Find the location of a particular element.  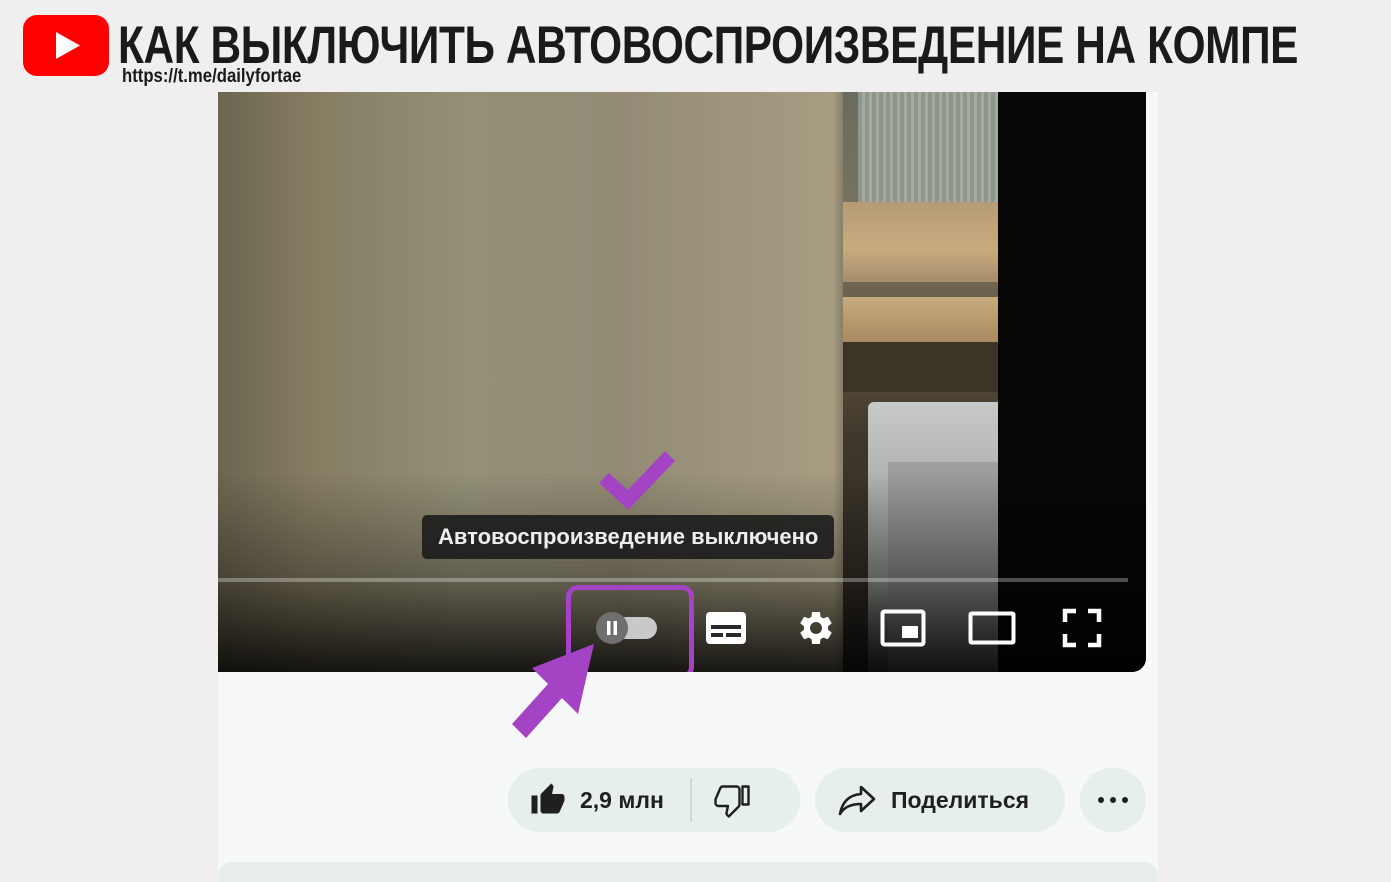

theater-mode-icon is located at coordinates (992, 628).